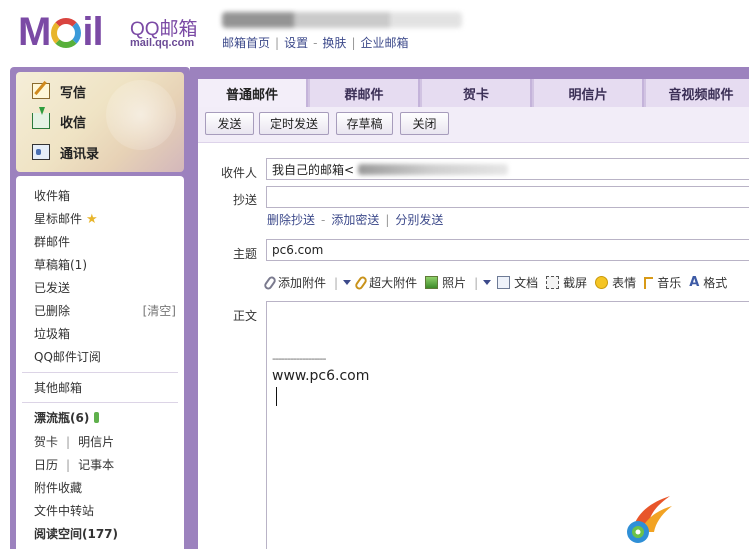 Image resolution: width=749 pixels, height=549 pixels. What do you see at coordinates (433, 169) in the screenshot?
I see `recipient-address-blurred` at bounding box center [433, 169].